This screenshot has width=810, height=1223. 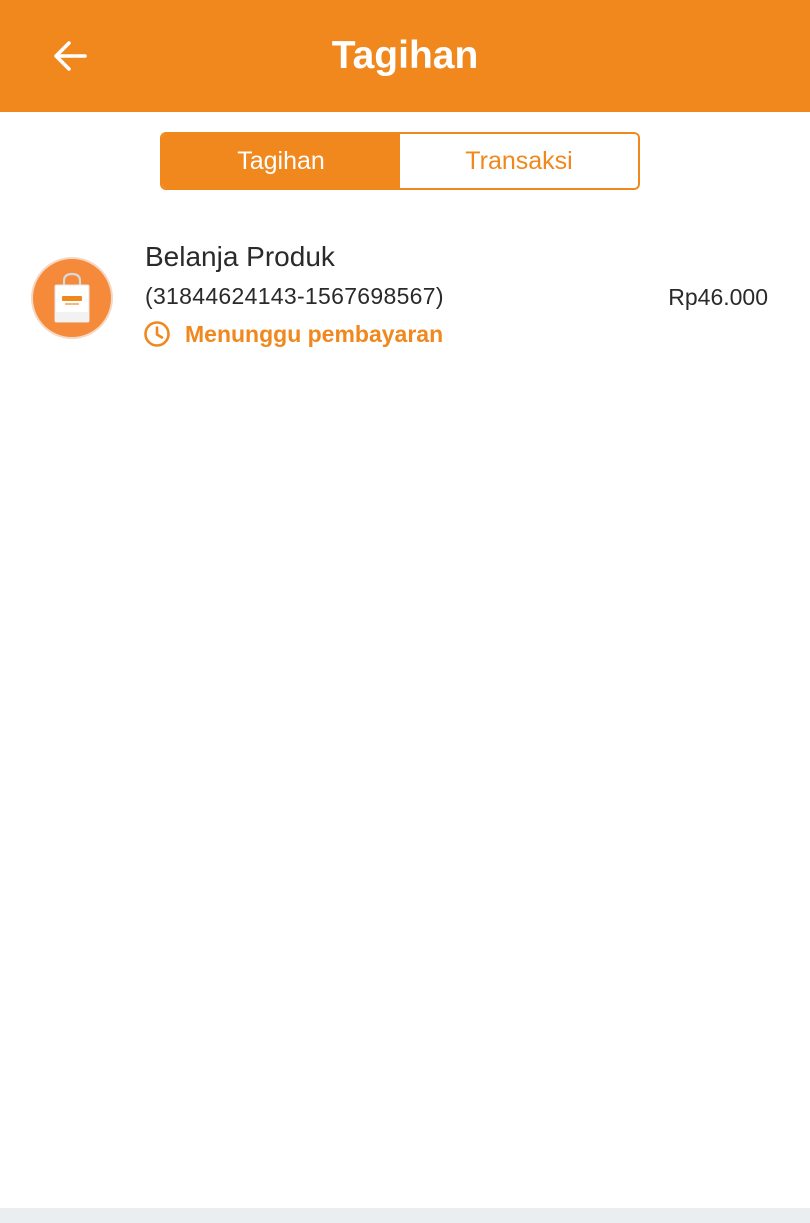 I want to click on status-text: Menunggu pembayaran, so click(x=314, y=333).